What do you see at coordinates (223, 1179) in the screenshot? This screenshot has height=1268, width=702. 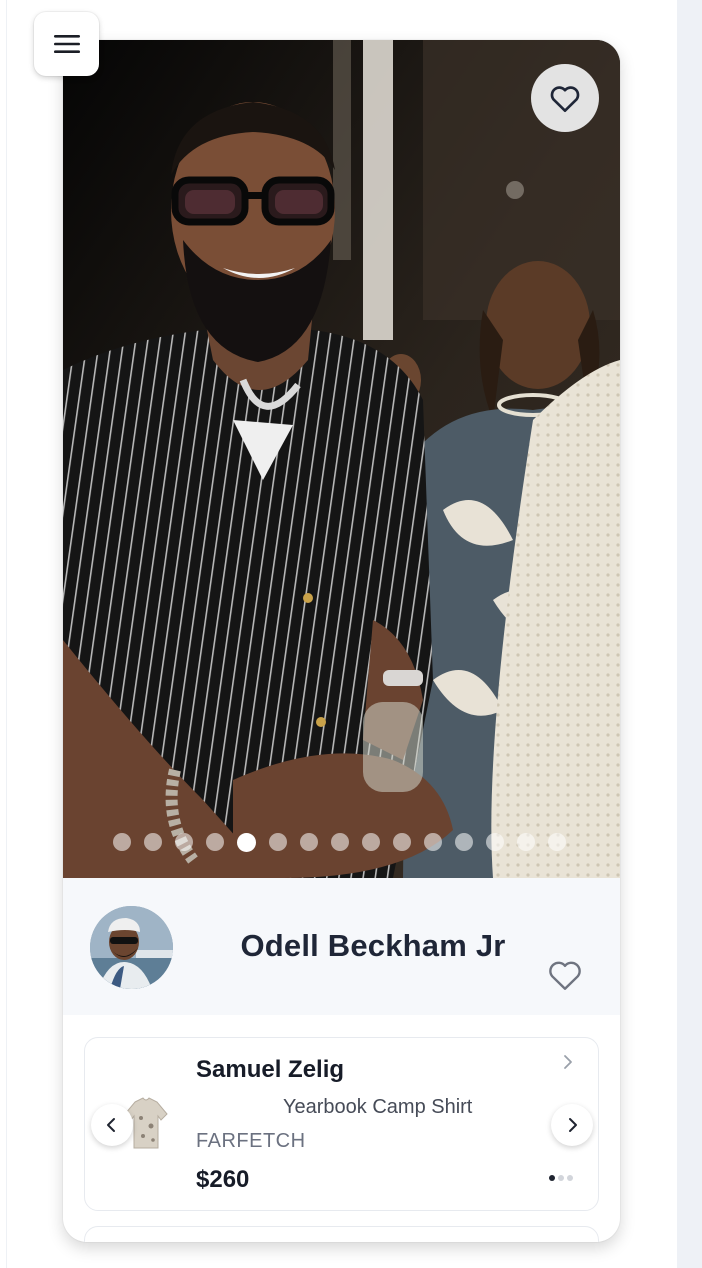 I see `product-price: $260` at bounding box center [223, 1179].